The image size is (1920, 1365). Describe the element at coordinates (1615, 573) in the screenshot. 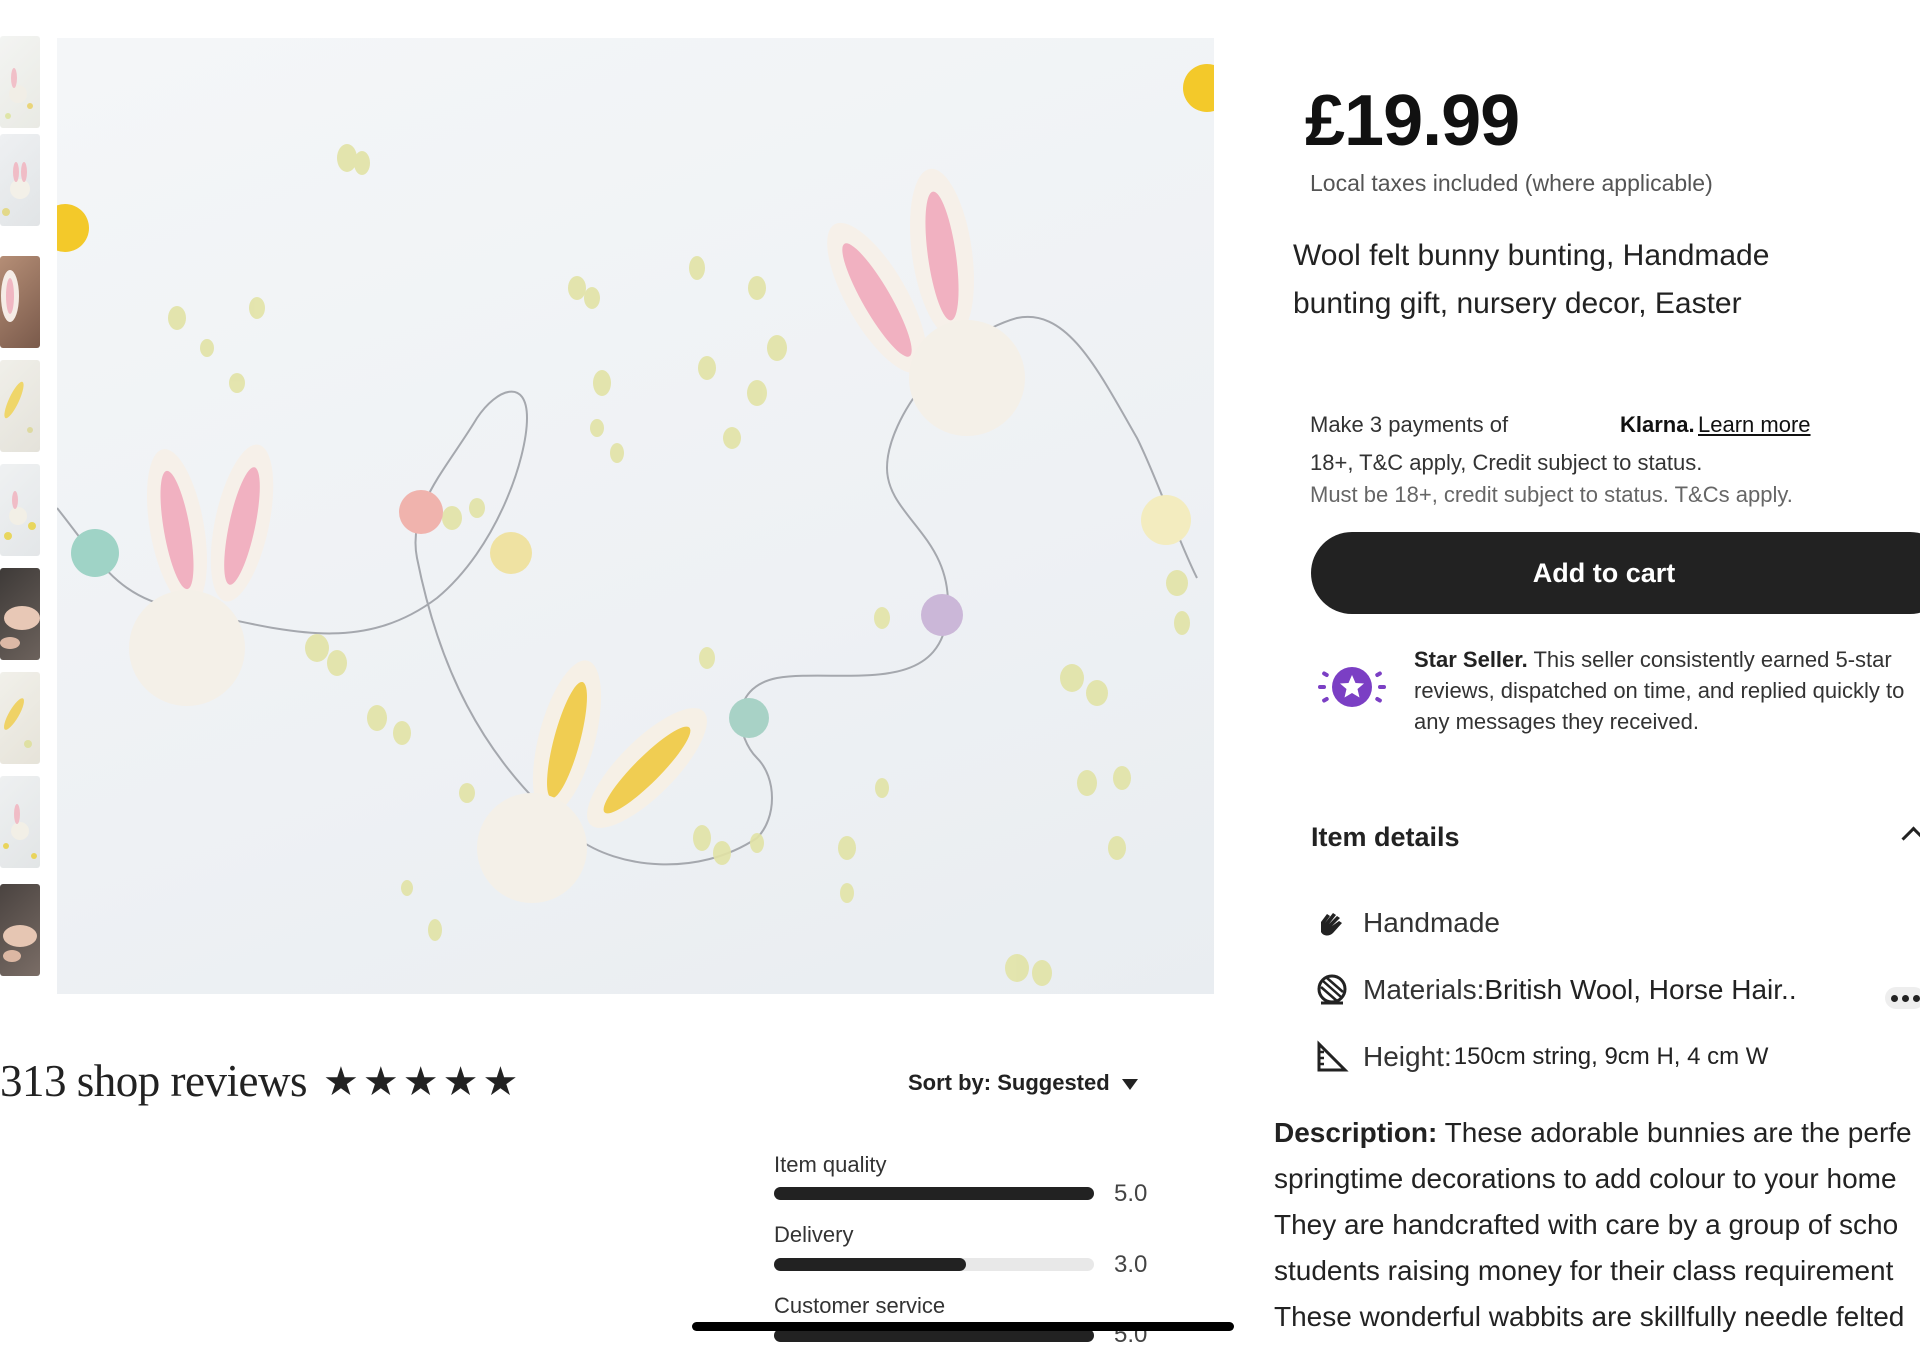

I see `add-to-cart-button: Add to cart` at that location.